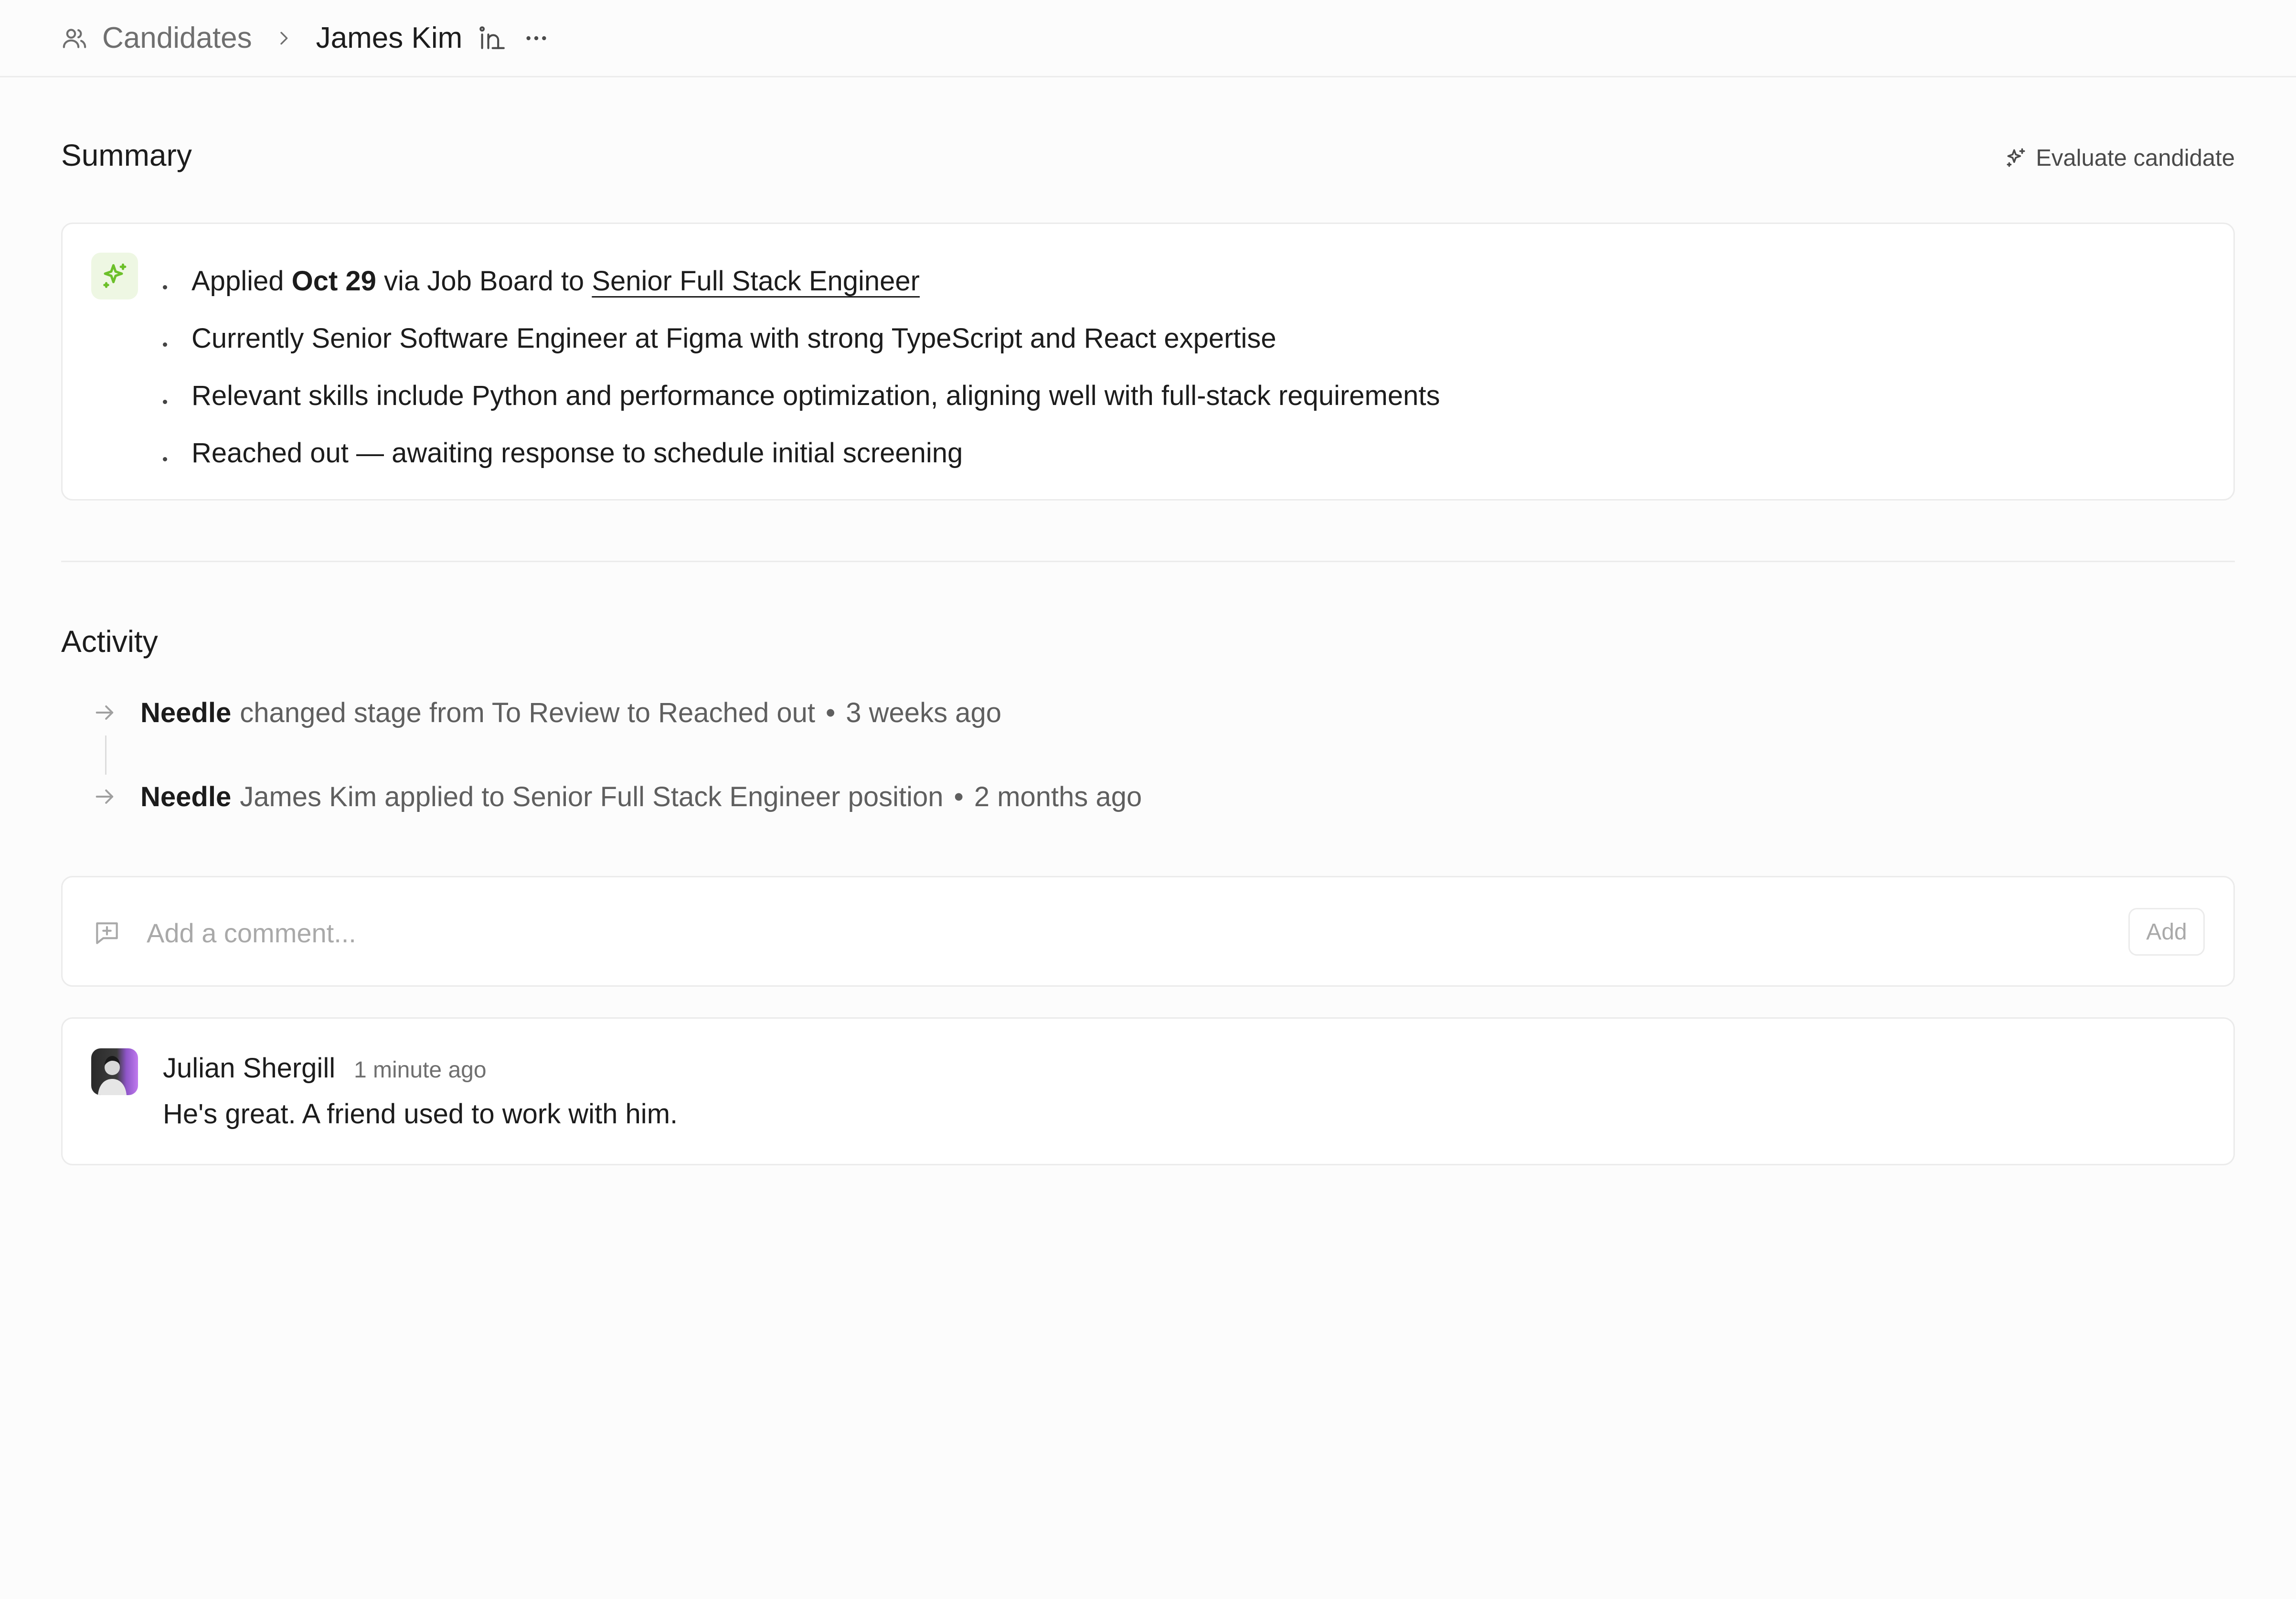 The width and height of the screenshot is (2296, 1599). Describe the element at coordinates (114, 1071) in the screenshot. I see `avatar` at that location.